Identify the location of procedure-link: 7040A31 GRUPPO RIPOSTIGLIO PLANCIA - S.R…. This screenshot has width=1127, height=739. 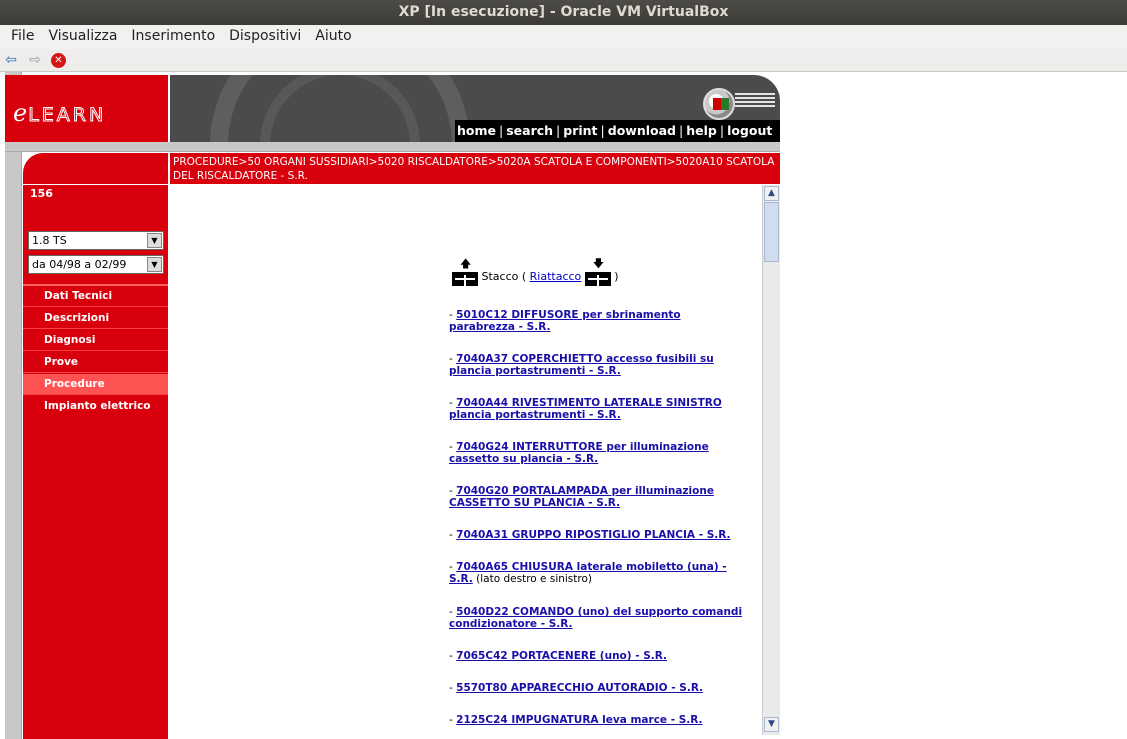
(593, 535).